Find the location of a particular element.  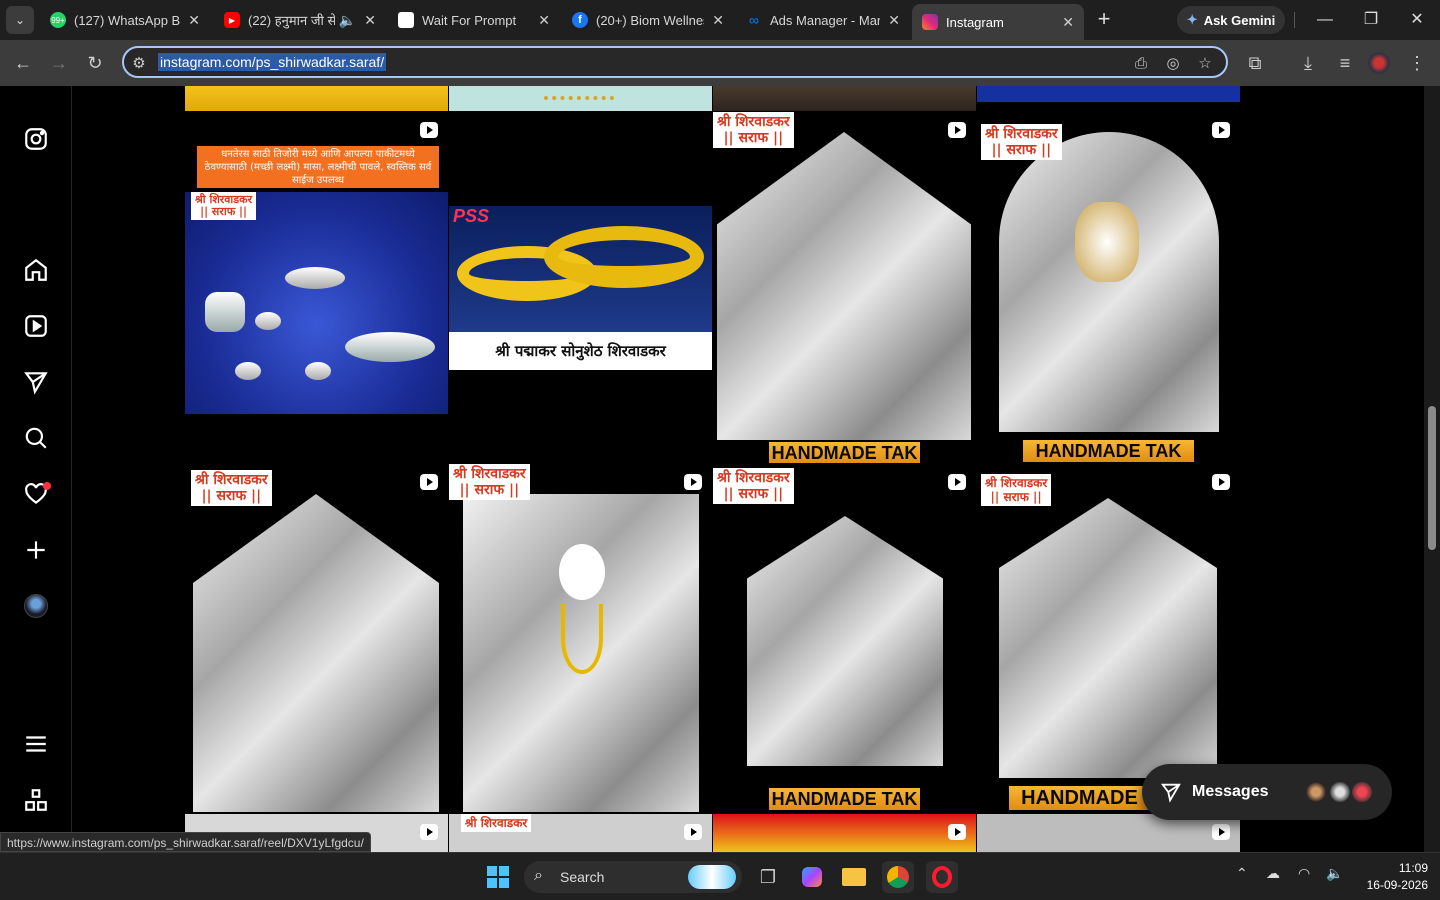

ask-gemini-button: ✦ Ask Gemini is located at coordinates (1231, 20).